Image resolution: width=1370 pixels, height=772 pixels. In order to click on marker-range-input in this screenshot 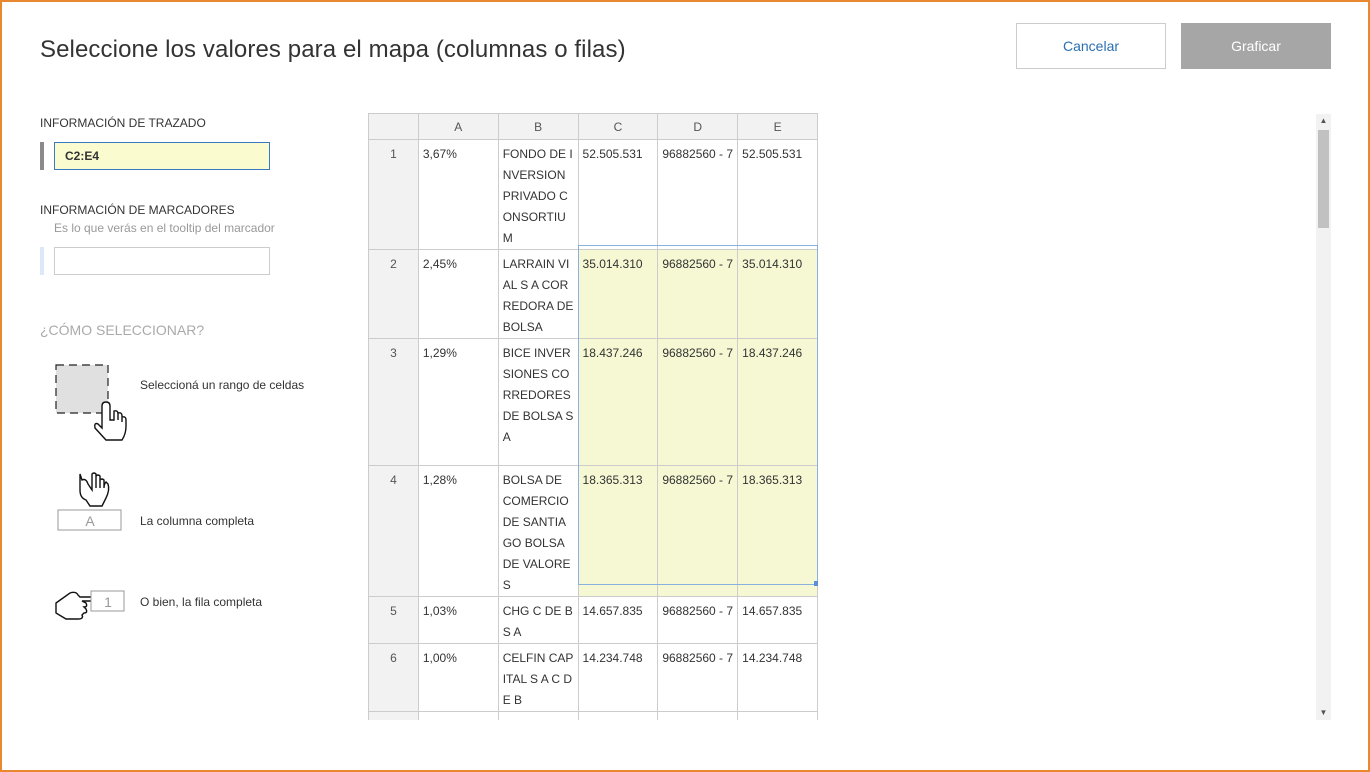, I will do `click(162, 261)`.